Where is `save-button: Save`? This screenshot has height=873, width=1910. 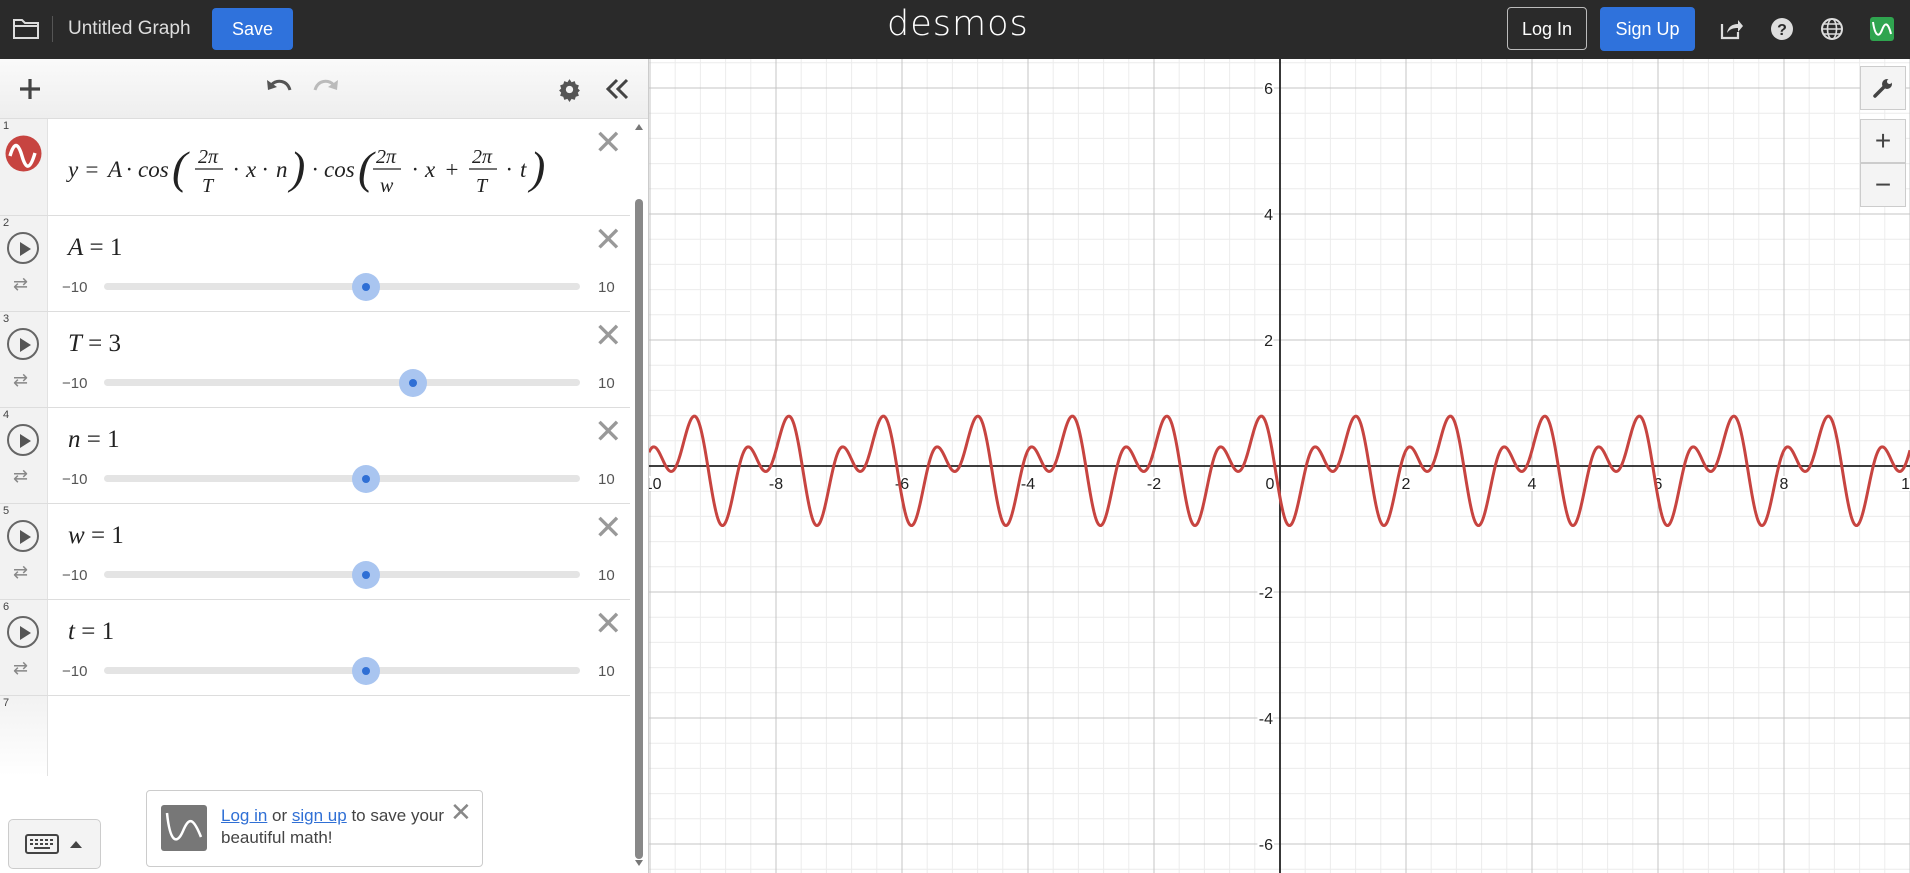
save-button: Save is located at coordinates (252, 29).